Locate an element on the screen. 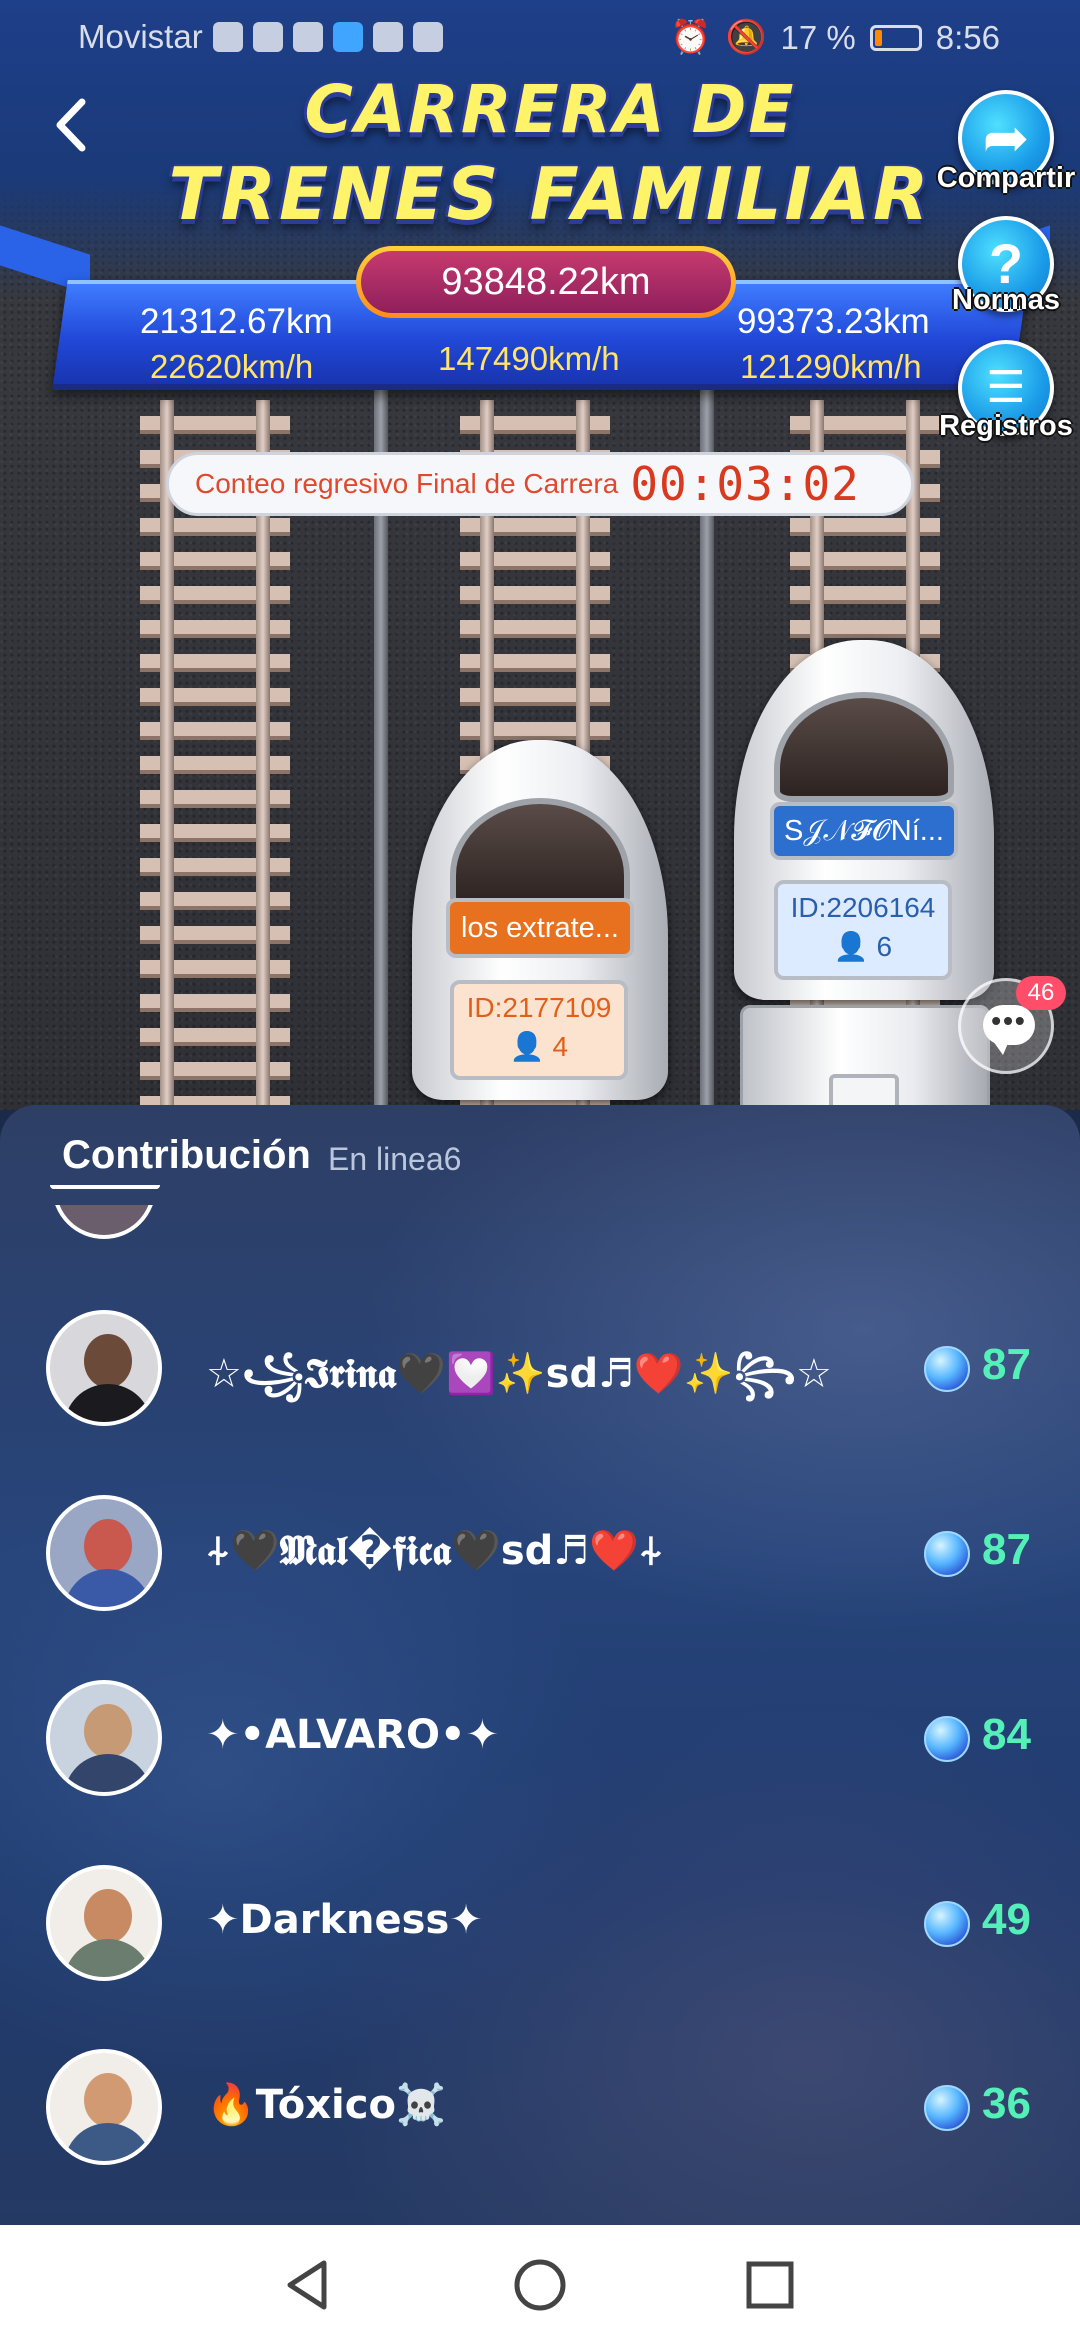 This screenshot has width=1080, height=2340. train-center: los extrate... ID:2177109 👤 4 is located at coordinates (540, 920).